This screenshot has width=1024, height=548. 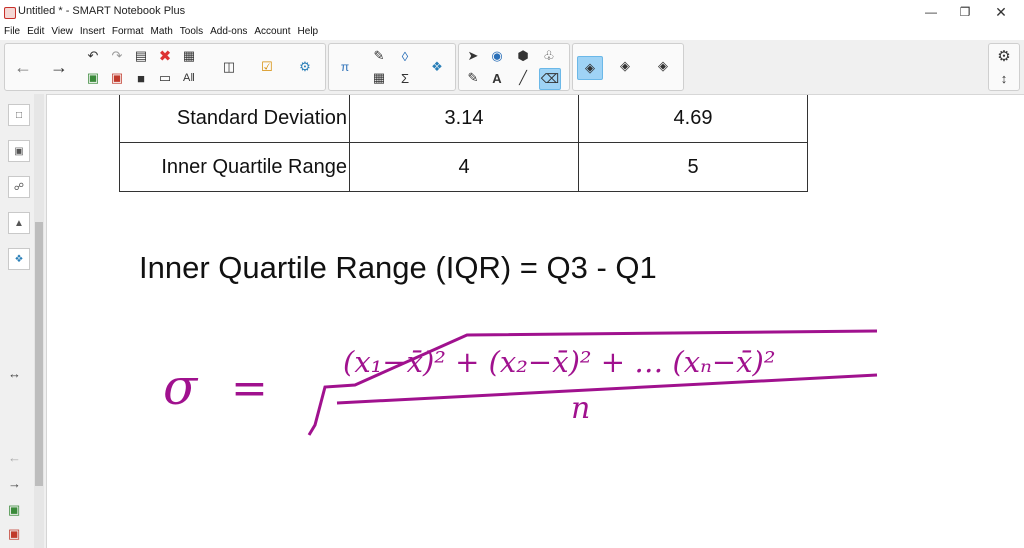 What do you see at coordinates (272, 32) in the screenshot?
I see `menu-account: Account` at bounding box center [272, 32].